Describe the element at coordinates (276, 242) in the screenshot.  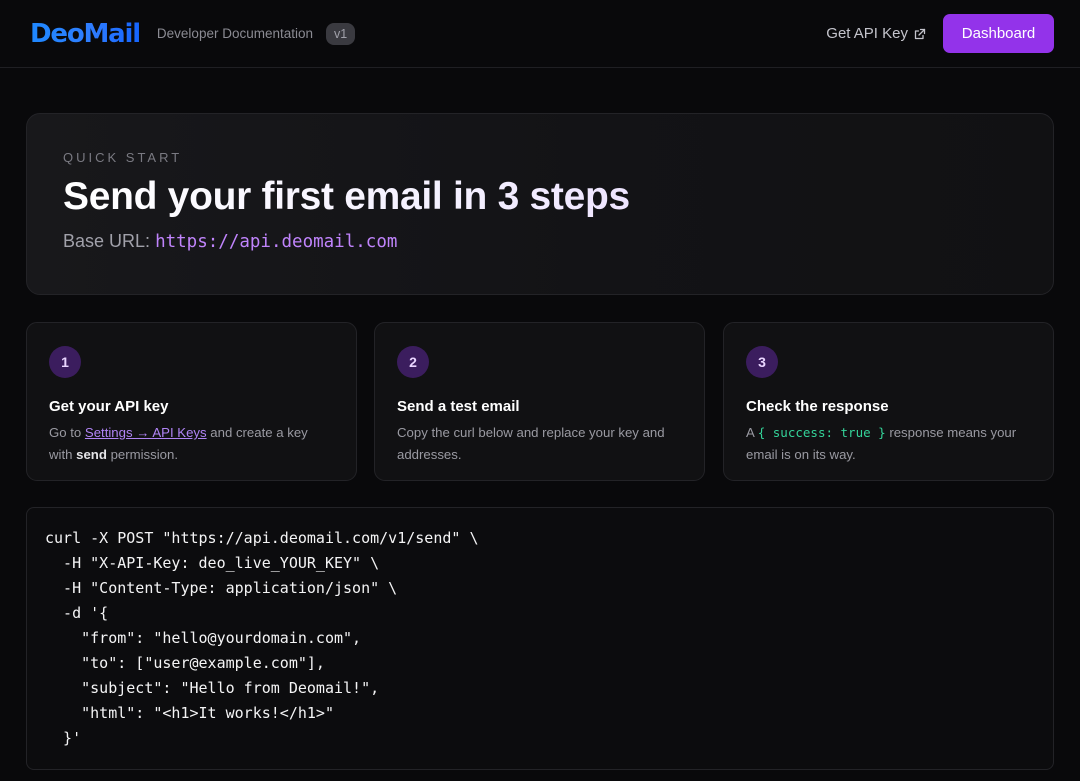
I see `base-url-value: https://api.deomail.com` at that location.